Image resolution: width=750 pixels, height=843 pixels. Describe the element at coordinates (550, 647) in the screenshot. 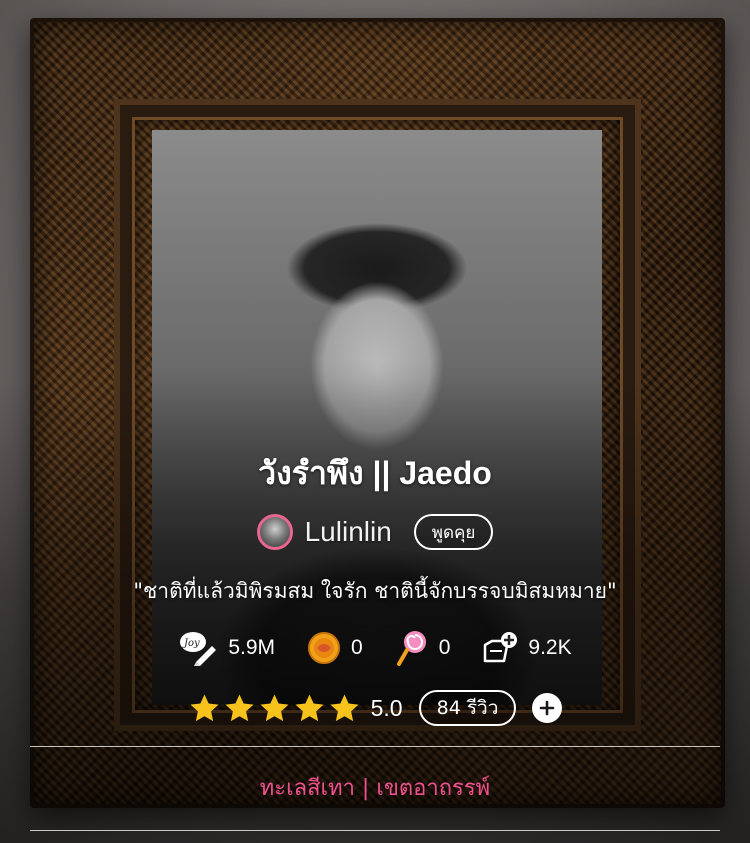

I see `stat-saves-value: 9.2K` at that location.